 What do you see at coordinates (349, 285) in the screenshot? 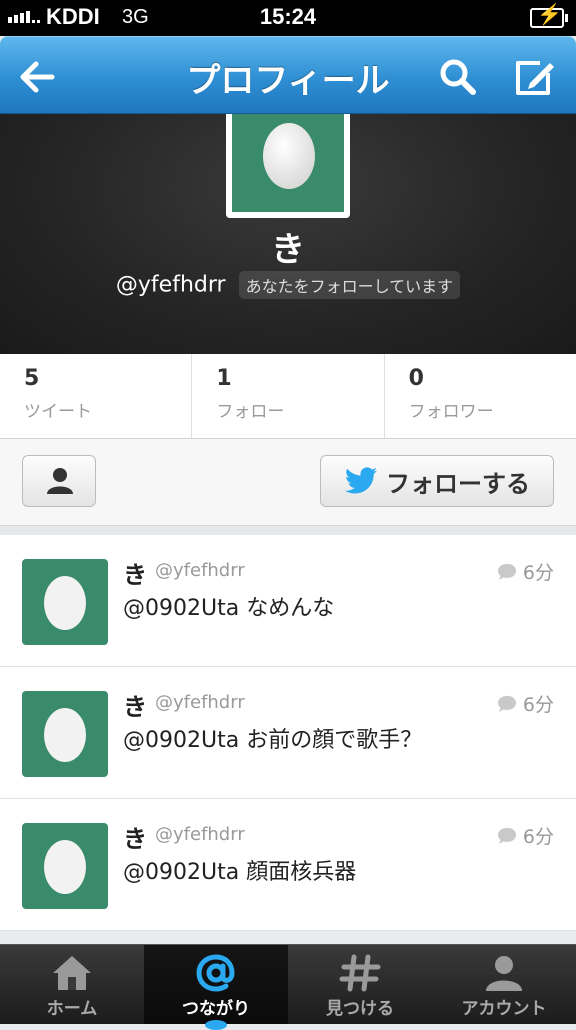
I see `follows-you-badge: あなたをフォローしています` at bounding box center [349, 285].